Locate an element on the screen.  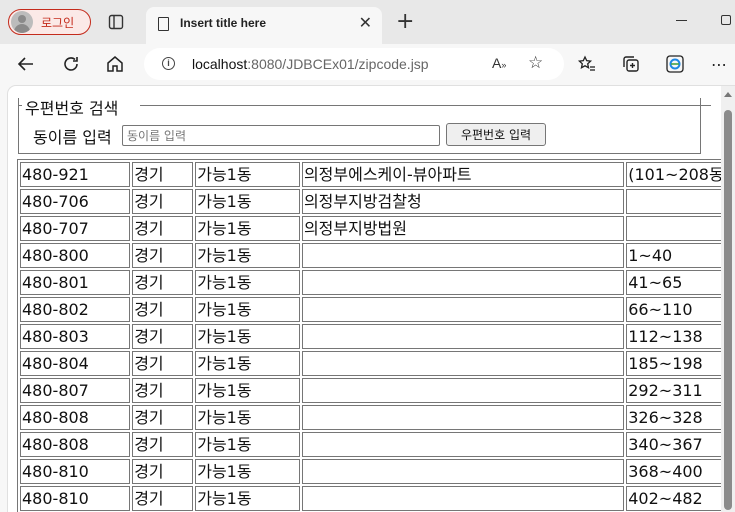
bunji-cell: 340~367 is located at coordinates (679, 444).